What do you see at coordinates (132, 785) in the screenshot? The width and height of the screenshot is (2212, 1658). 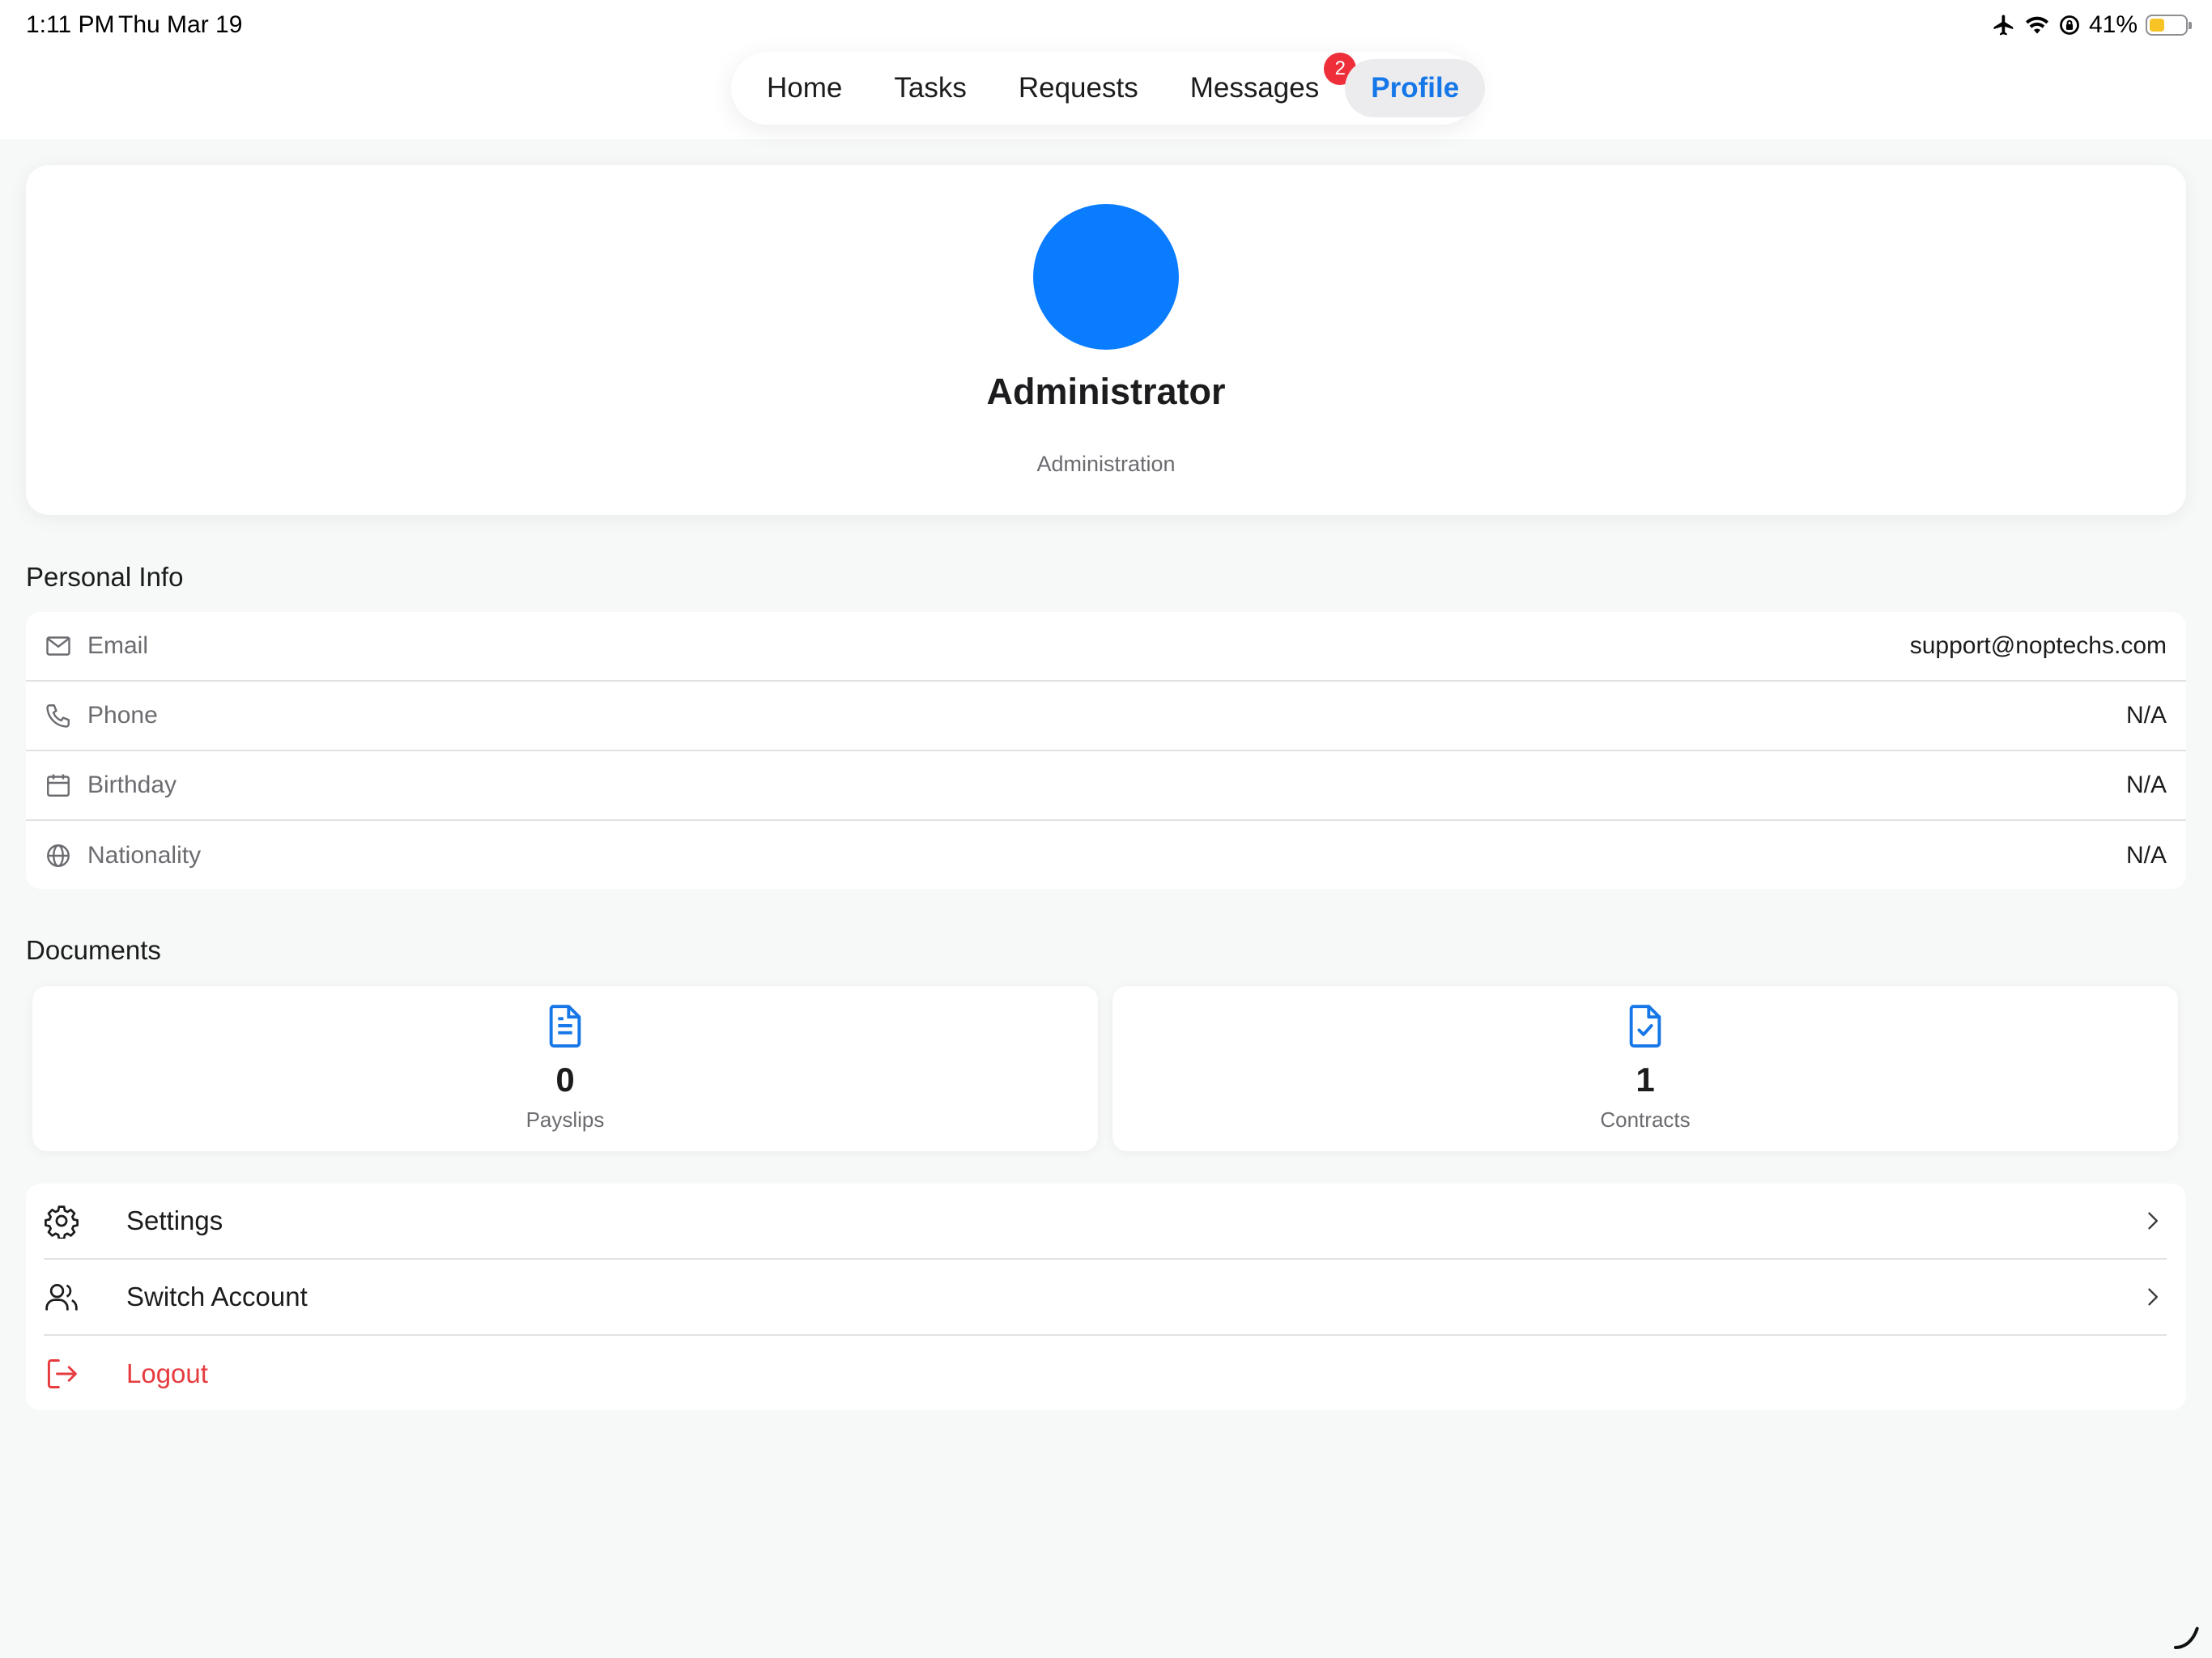 I see `info-label: Birthday` at bounding box center [132, 785].